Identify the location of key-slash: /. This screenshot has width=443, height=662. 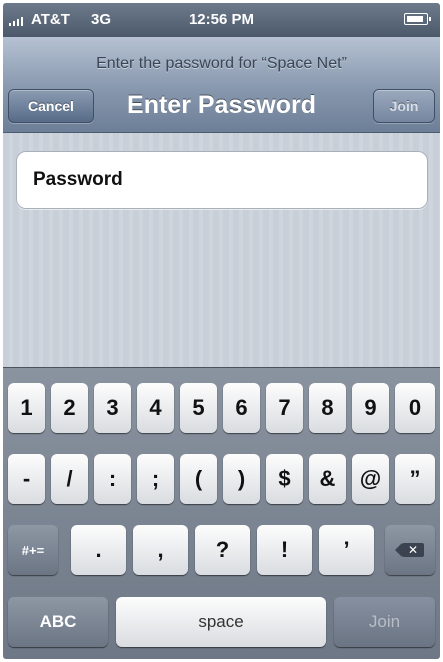
(69, 479).